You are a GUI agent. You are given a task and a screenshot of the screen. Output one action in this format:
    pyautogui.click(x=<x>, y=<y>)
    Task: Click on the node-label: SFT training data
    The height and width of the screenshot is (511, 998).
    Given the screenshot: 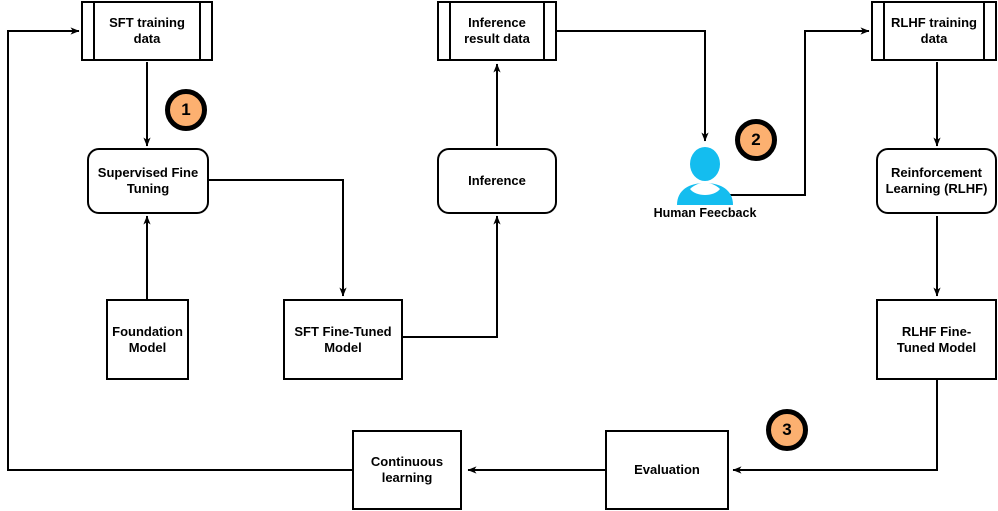 What is the action you would take?
    pyautogui.click(x=147, y=30)
    